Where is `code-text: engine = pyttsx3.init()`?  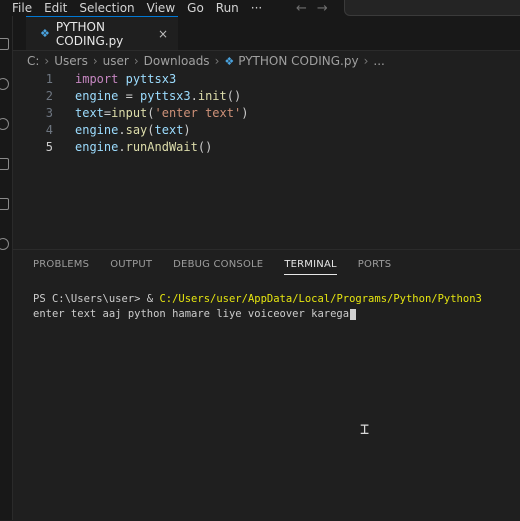
code-text: engine = pyttsx3.init() is located at coordinates (158, 95).